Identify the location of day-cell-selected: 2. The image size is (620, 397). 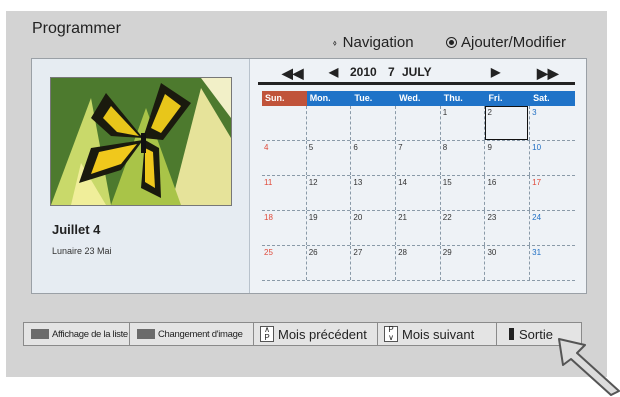
(508, 123).